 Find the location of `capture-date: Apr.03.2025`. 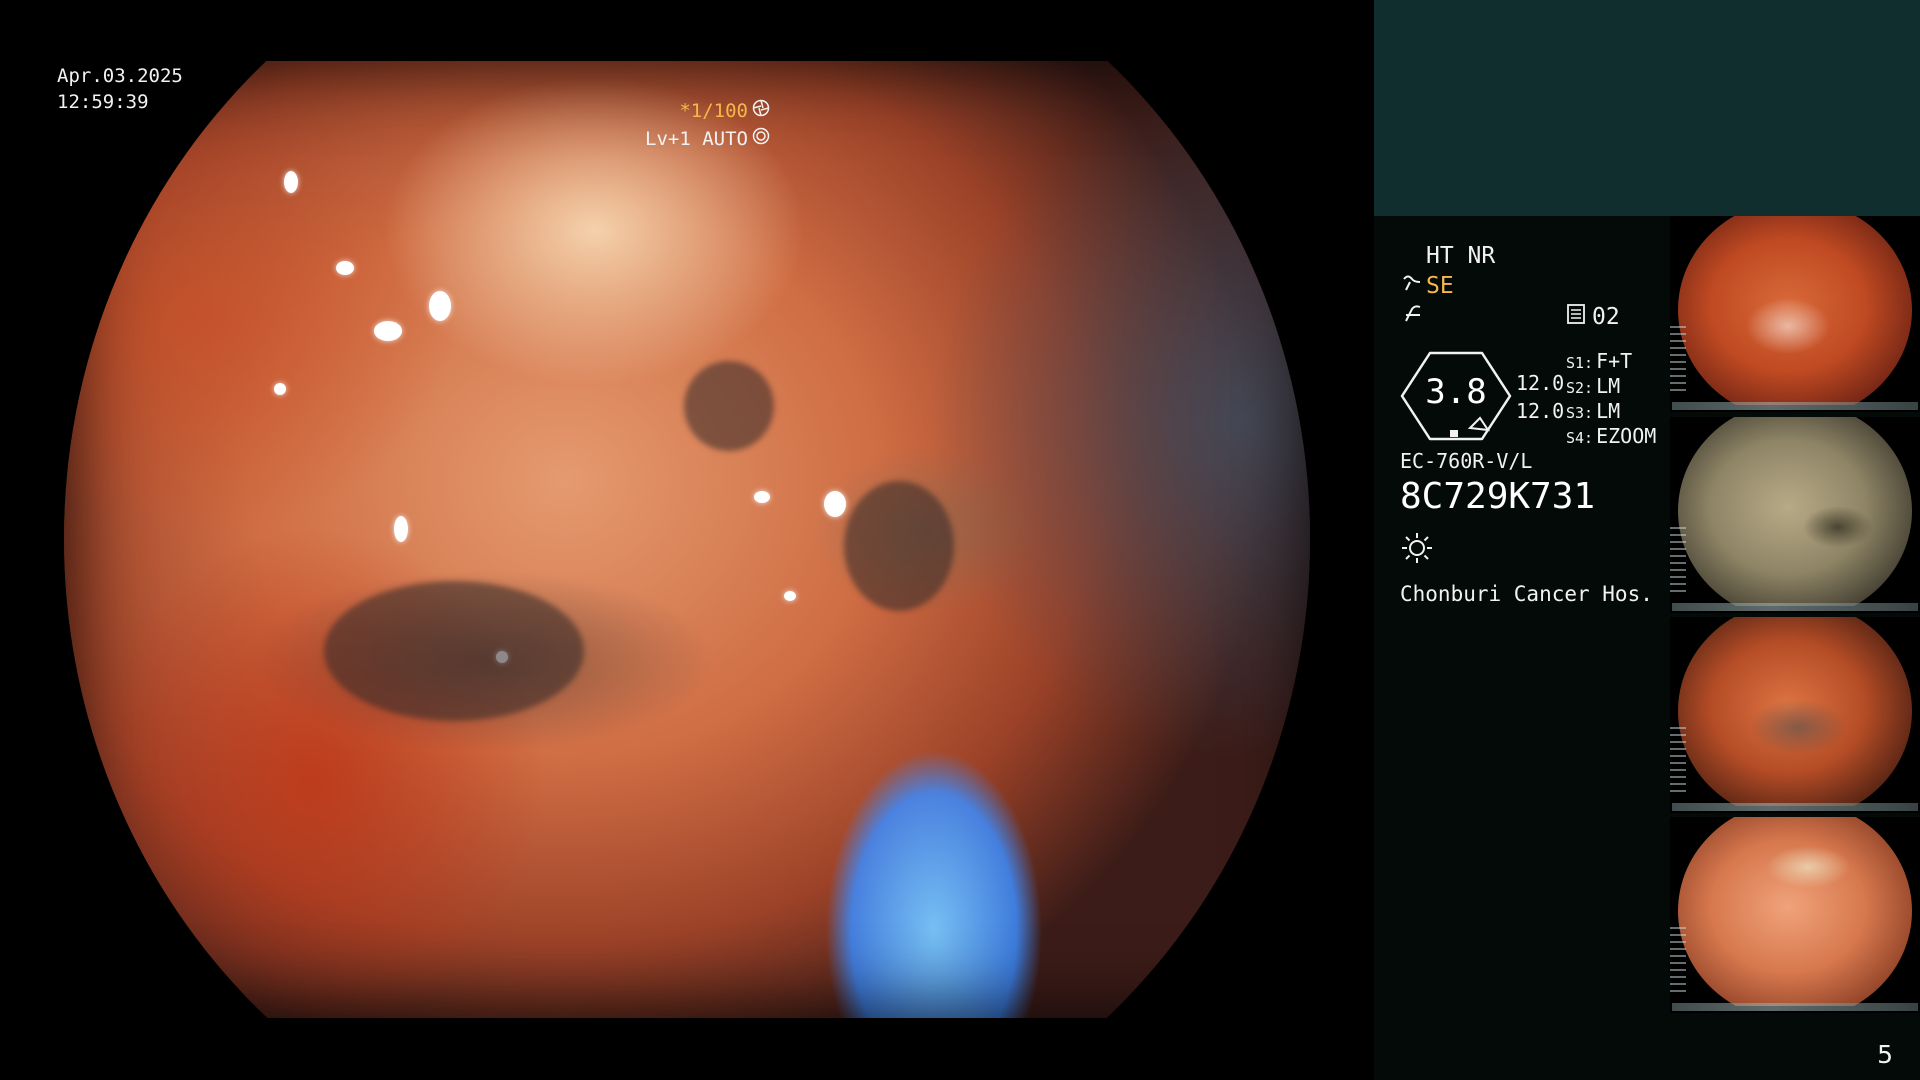

capture-date: Apr.03.2025 is located at coordinates (120, 76).